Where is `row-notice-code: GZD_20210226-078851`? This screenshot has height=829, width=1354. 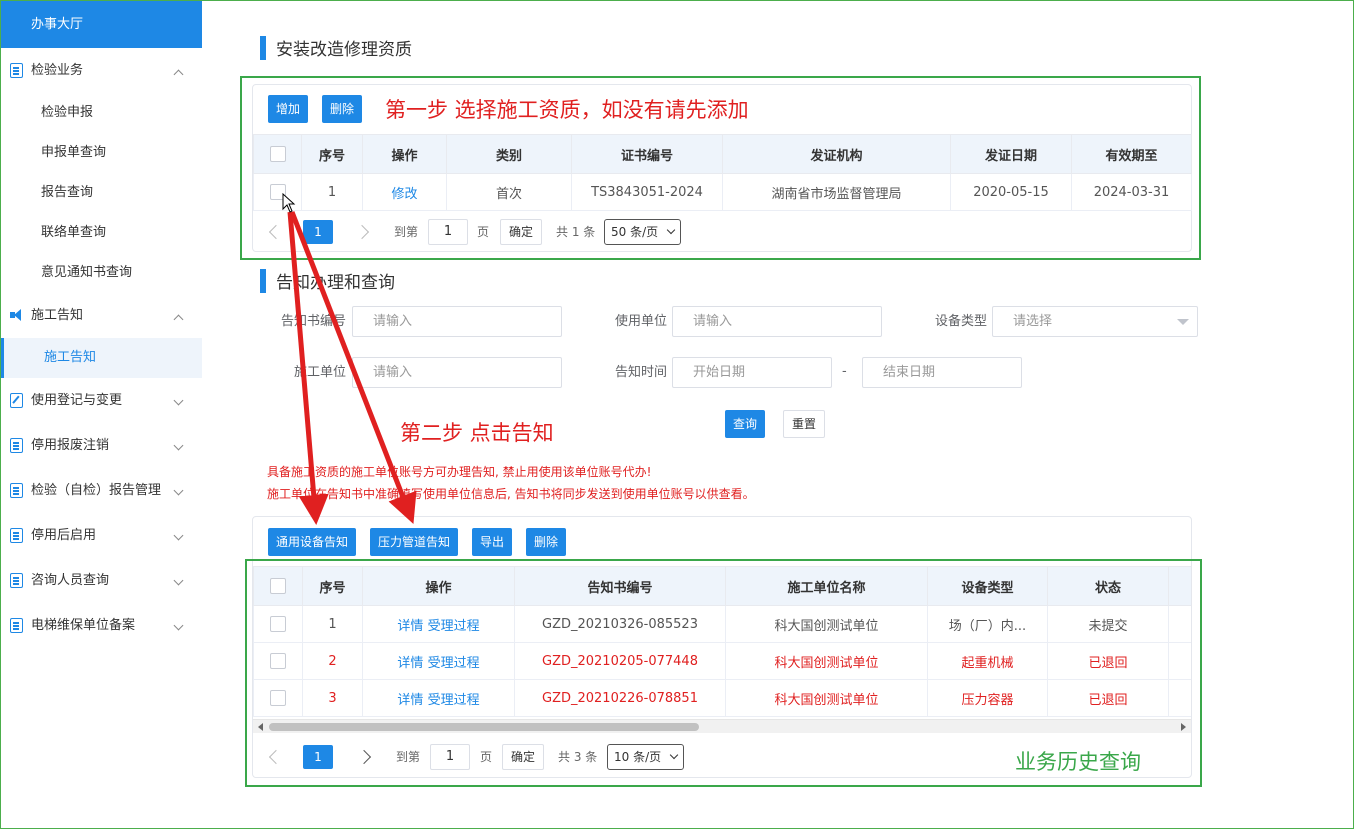 row-notice-code: GZD_20210226-078851 is located at coordinates (620, 698).